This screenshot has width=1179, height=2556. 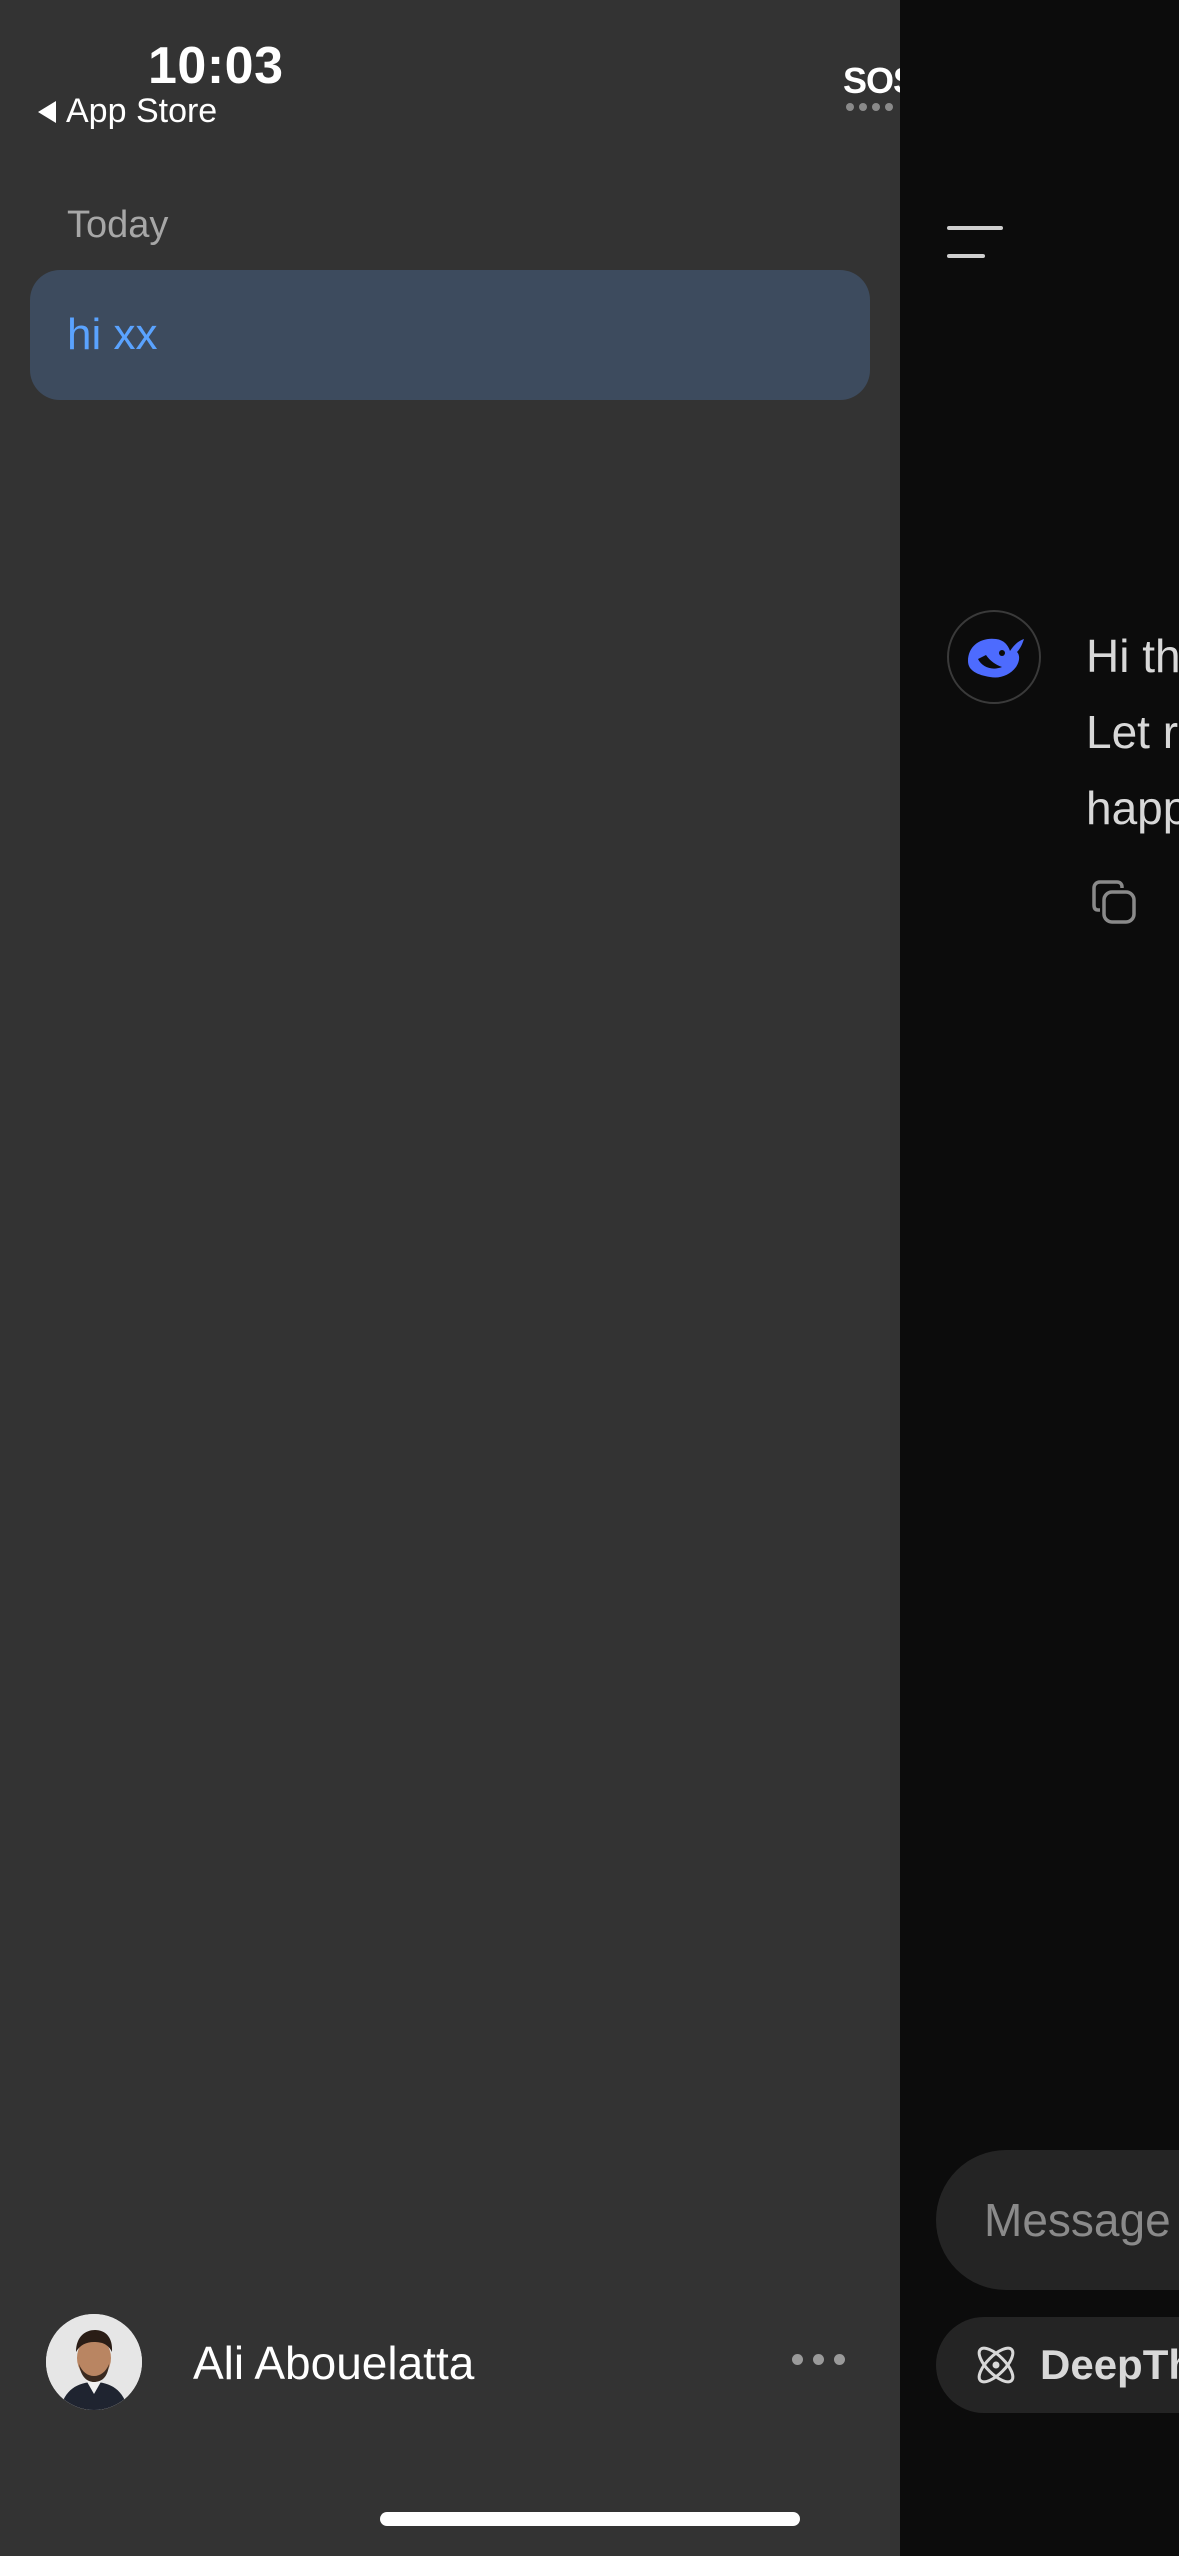 What do you see at coordinates (976, 242) in the screenshot?
I see `menu-icon` at bounding box center [976, 242].